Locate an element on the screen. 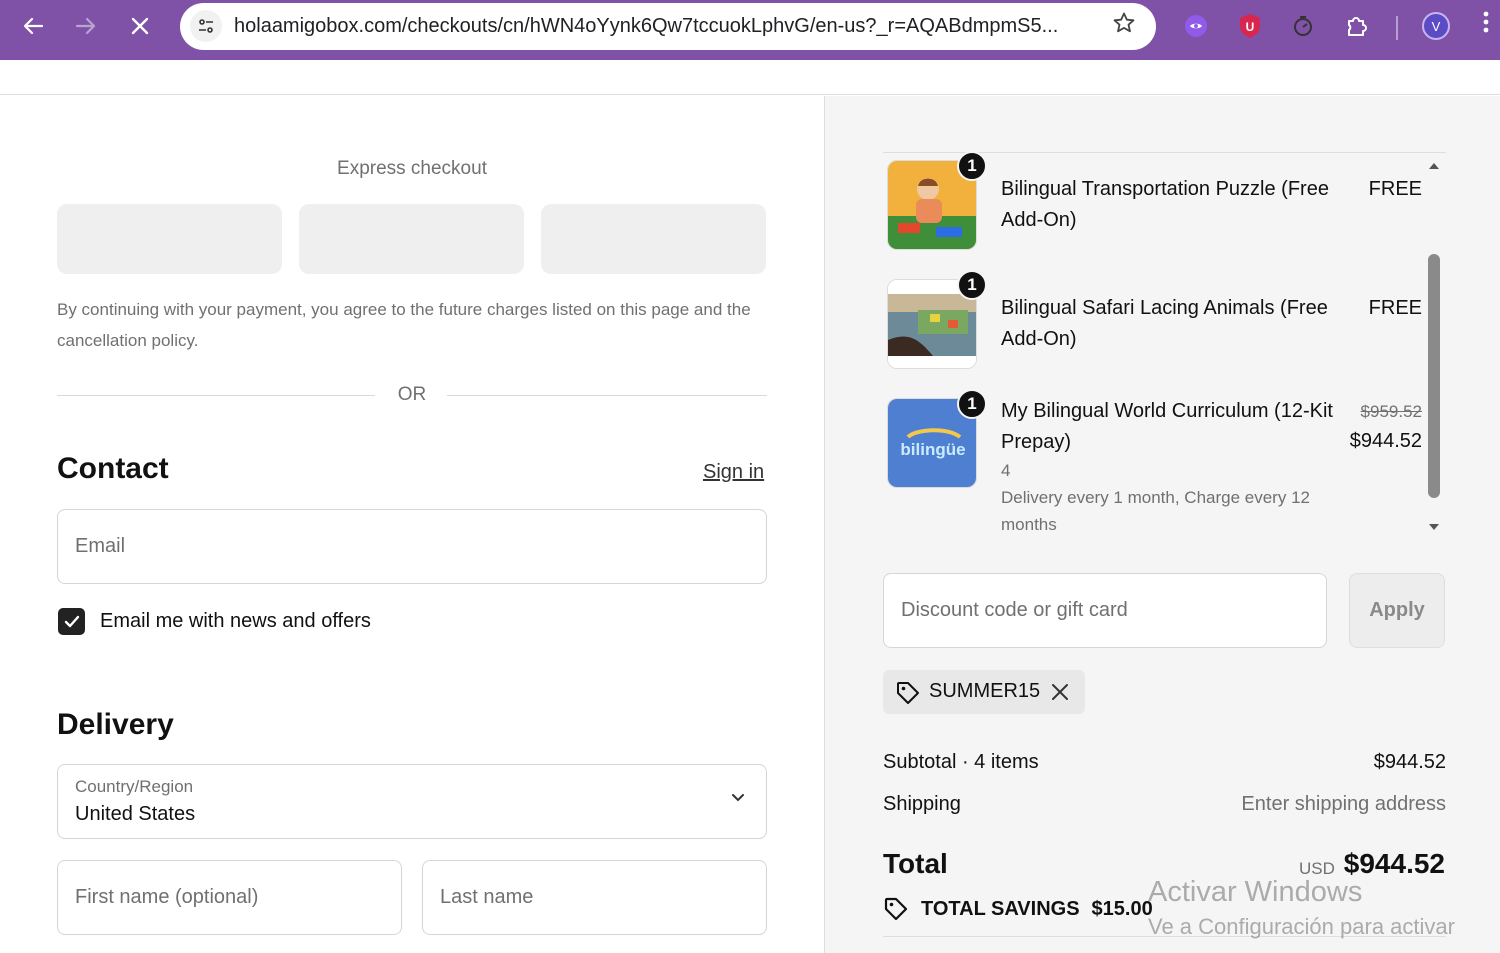 The width and height of the screenshot is (1500, 953). toolbar-divider is located at coordinates (1397, 28).